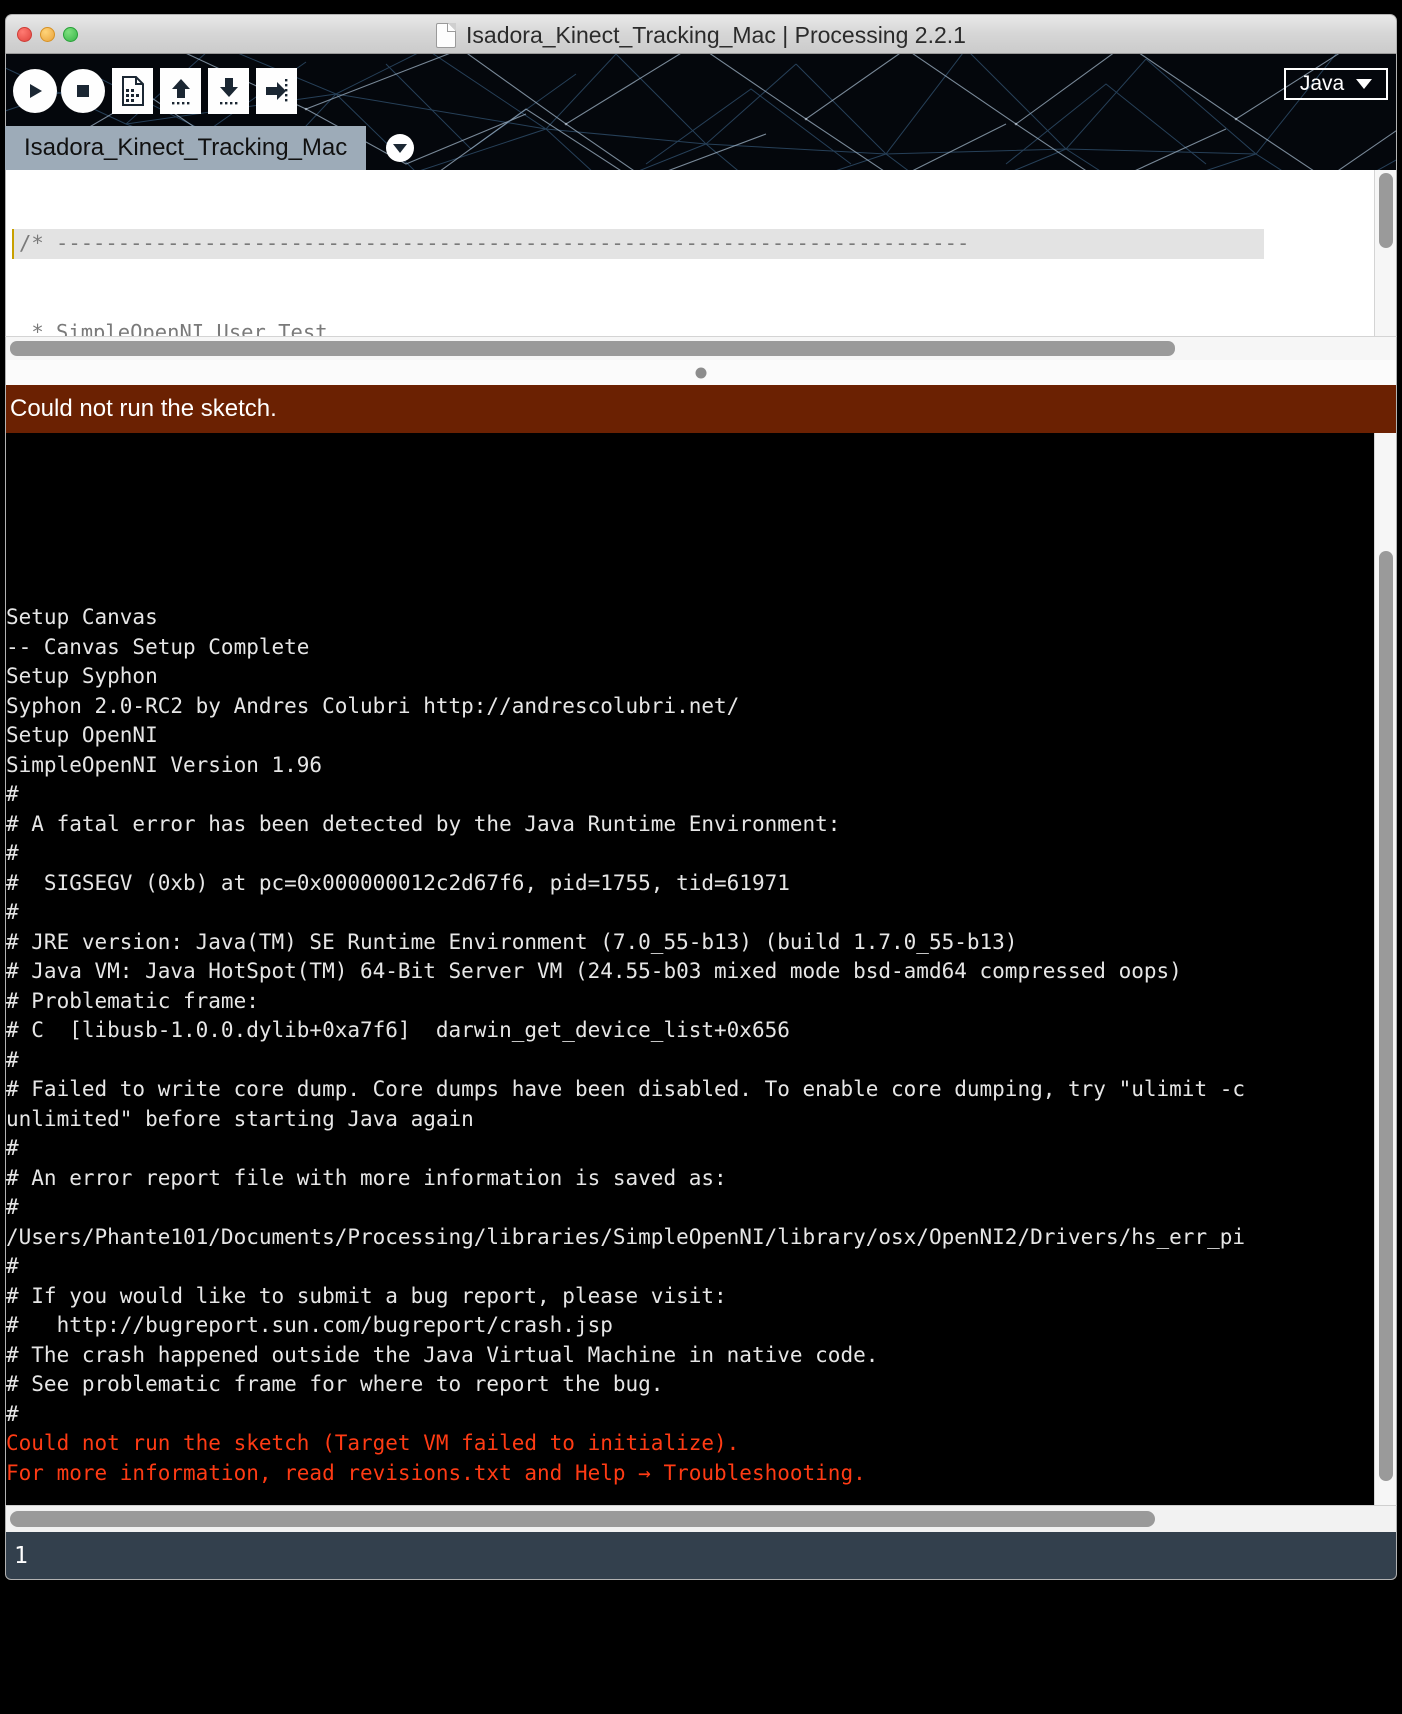 Image resolution: width=1402 pixels, height=1714 pixels. I want to click on console-line: unlimited" before starting Java again, so click(240, 1118).